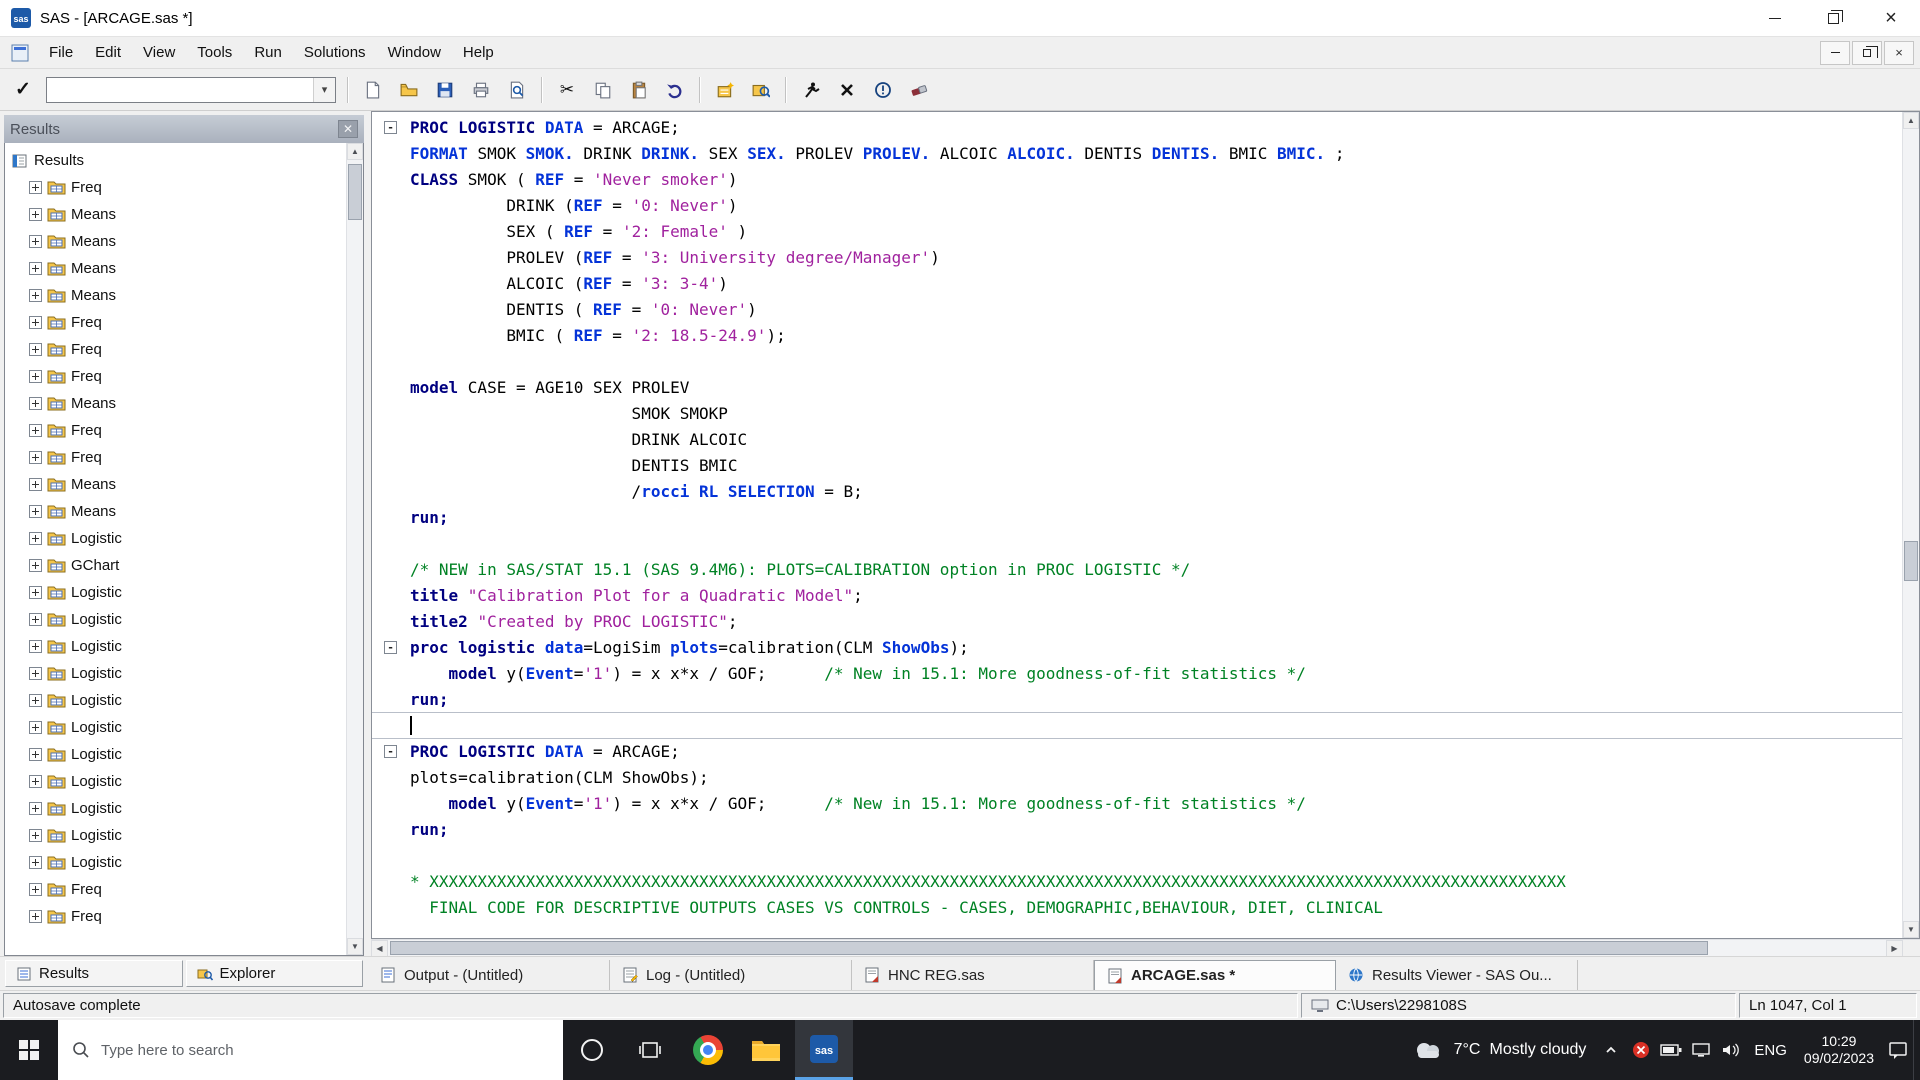 This screenshot has width=1920, height=1080. What do you see at coordinates (325, 1050) in the screenshot?
I see `search-input` at bounding box center [325, 1050].